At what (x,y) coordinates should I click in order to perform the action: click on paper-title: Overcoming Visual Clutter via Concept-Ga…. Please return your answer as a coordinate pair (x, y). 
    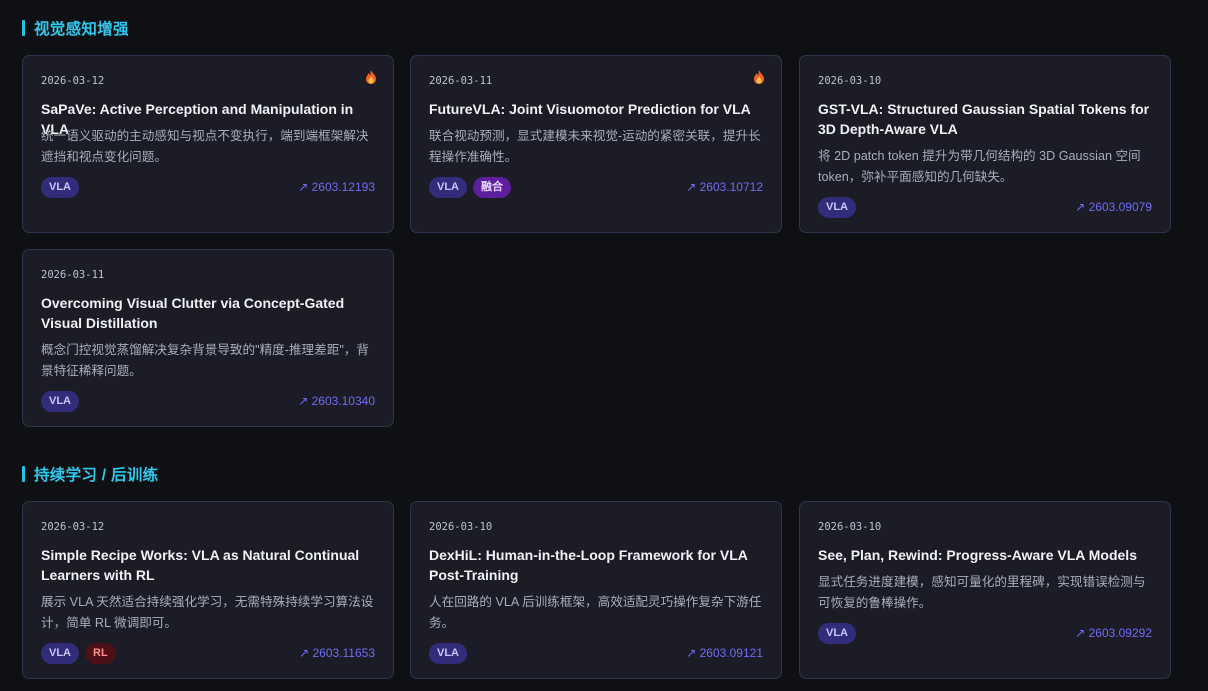
    Looking at the image, I should click on (211, 313).